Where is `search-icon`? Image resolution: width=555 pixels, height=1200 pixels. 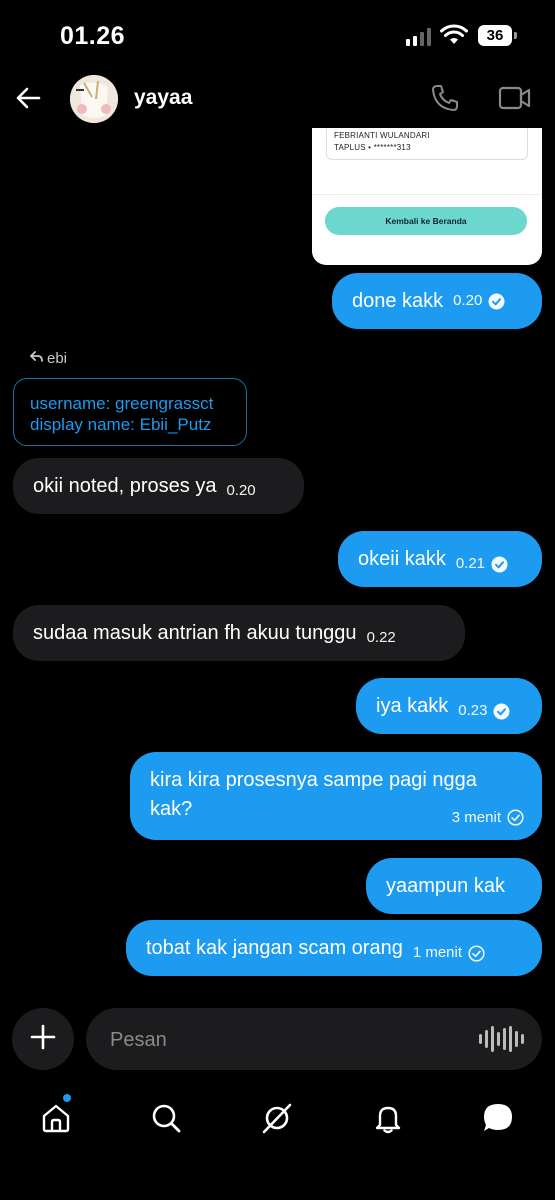
search-icon is located at coordinates (166, 1118).